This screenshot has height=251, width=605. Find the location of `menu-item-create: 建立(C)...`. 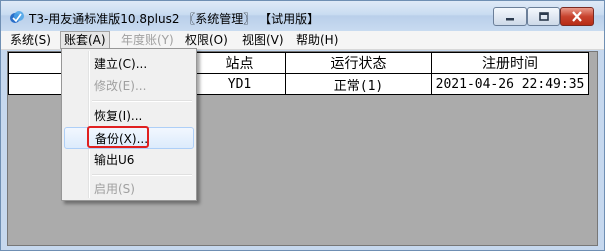

menu-item-create: 建立(C)... is located at coordinates (129, 64).